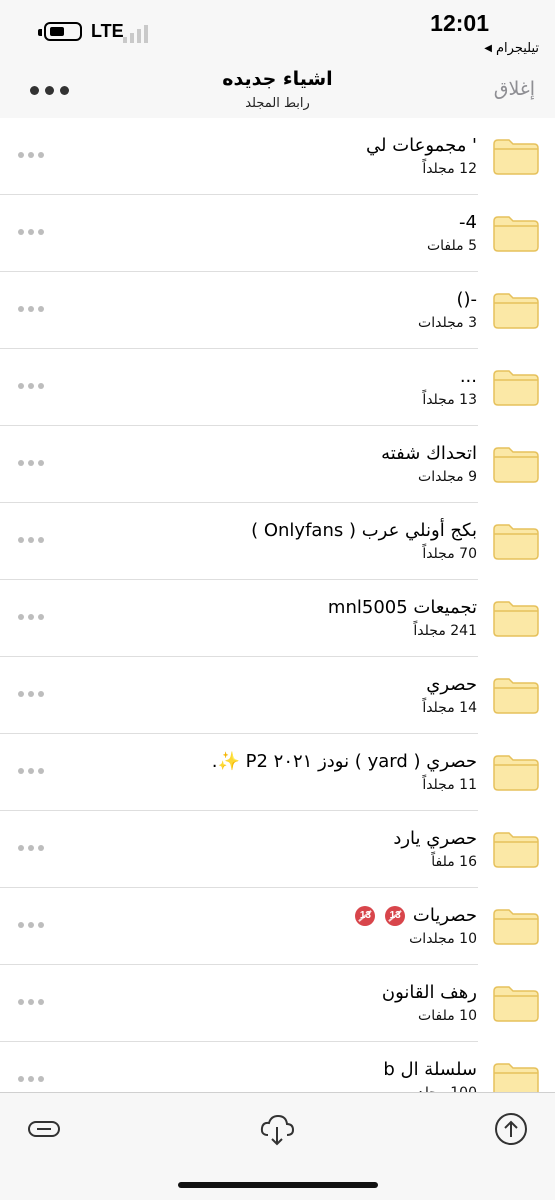  What do you see at coordinates (277, 1067) in the screenshot?
I see `list-item: سلسلة ال b 100 مجلد` at bounding box center [277, 1067].